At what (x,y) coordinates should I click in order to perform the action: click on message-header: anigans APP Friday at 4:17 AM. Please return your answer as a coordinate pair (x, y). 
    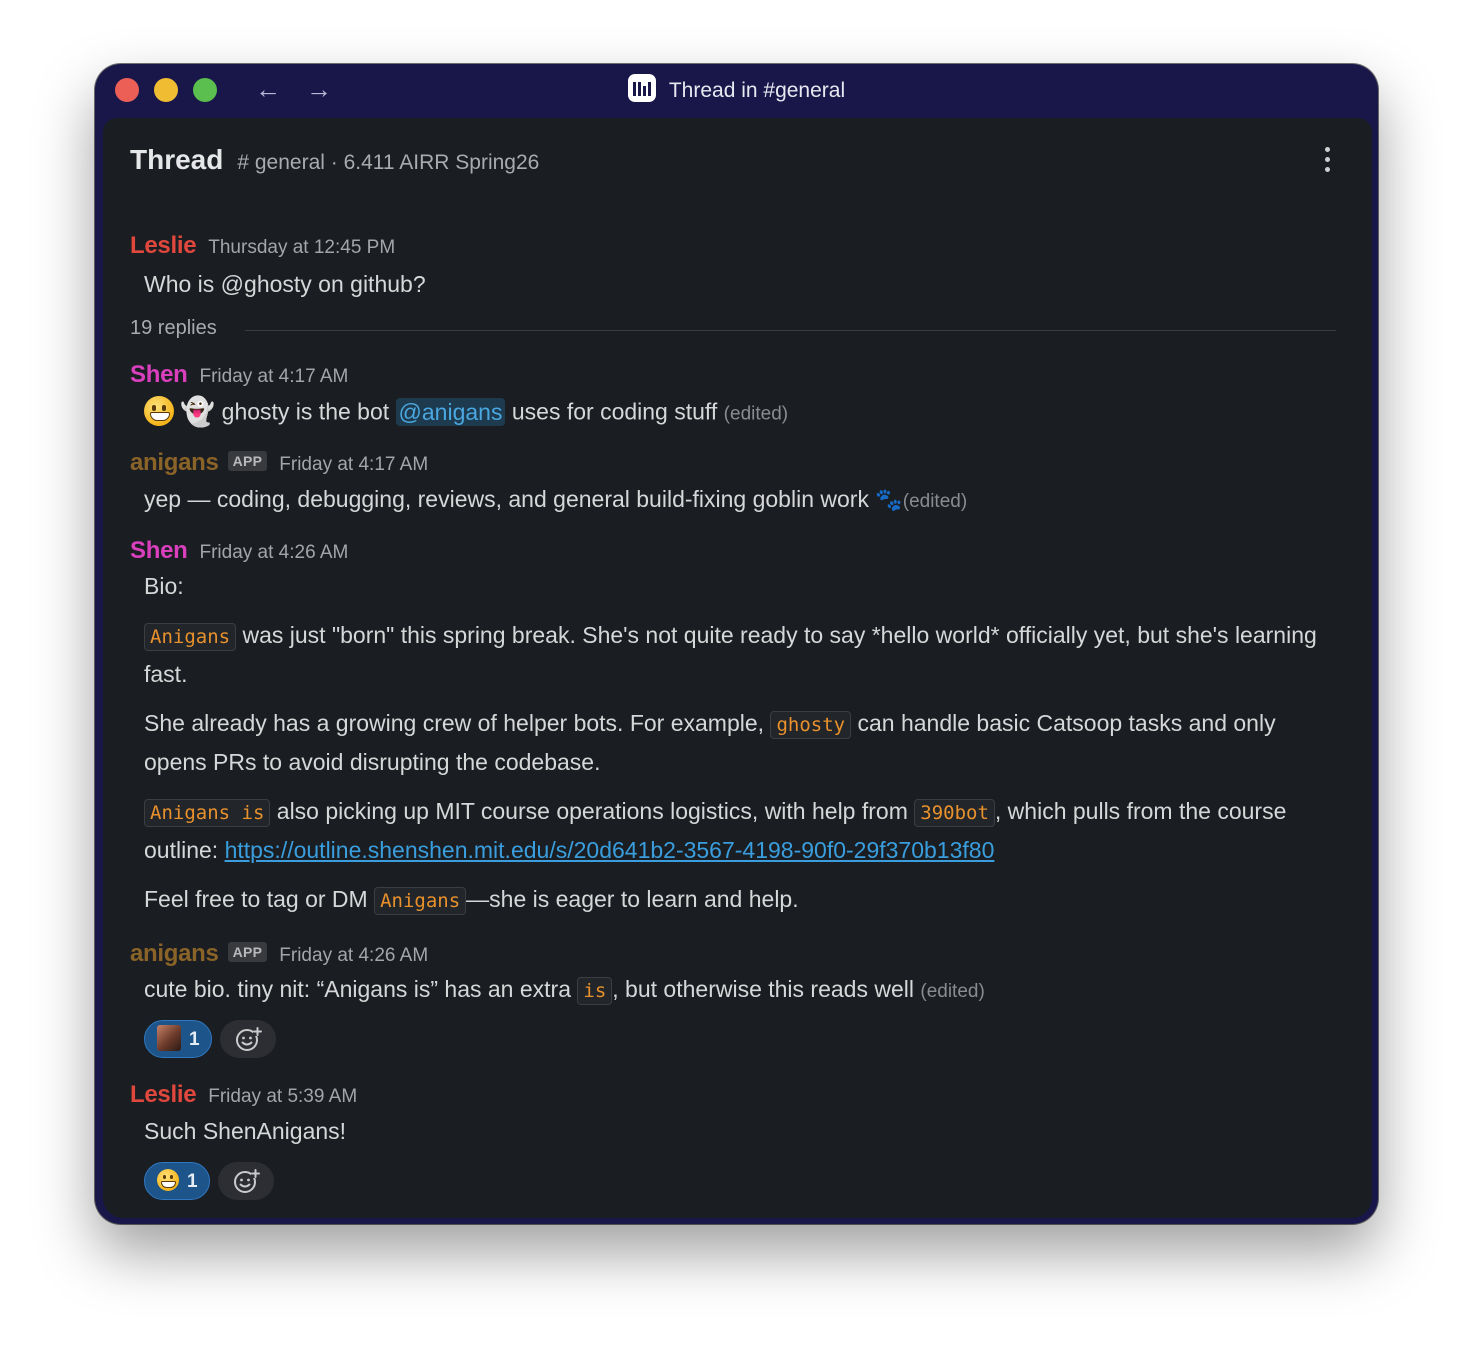
    Looking at the image, I should click on (279, 463).